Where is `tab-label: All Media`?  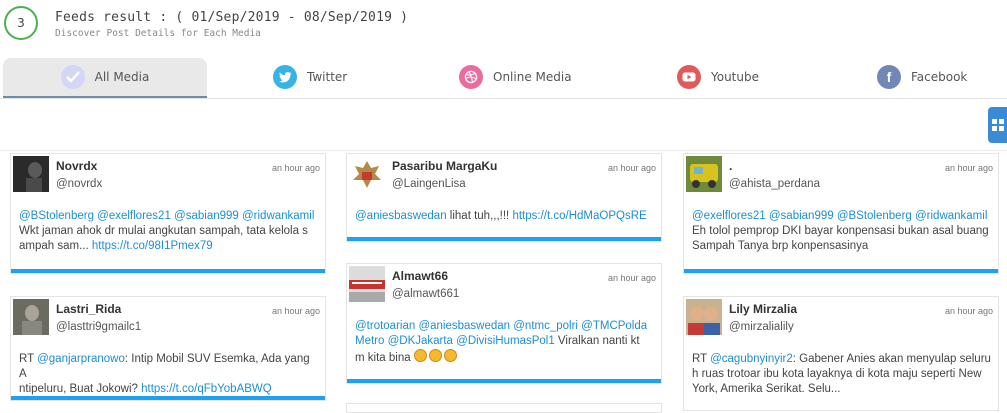 tab-label: All Media is located at coordinates (122, 77).